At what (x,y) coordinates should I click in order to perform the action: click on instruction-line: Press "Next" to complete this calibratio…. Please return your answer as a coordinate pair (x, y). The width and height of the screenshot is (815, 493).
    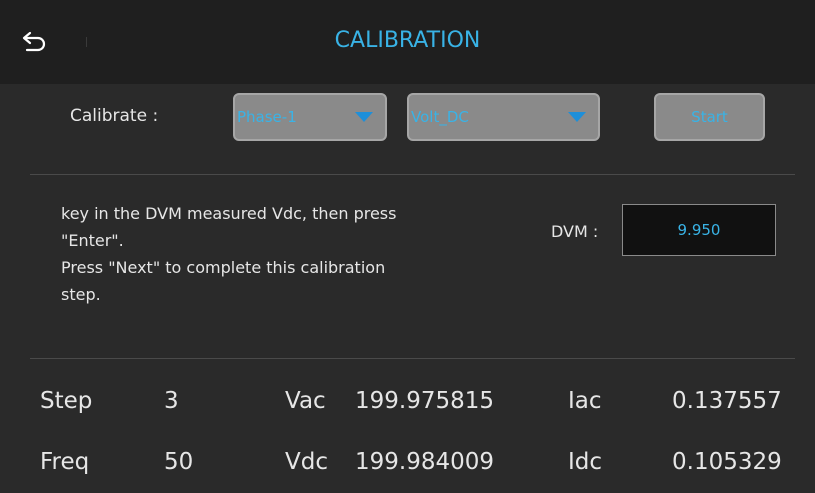
    Looking at the image, I should click on (223, 267).